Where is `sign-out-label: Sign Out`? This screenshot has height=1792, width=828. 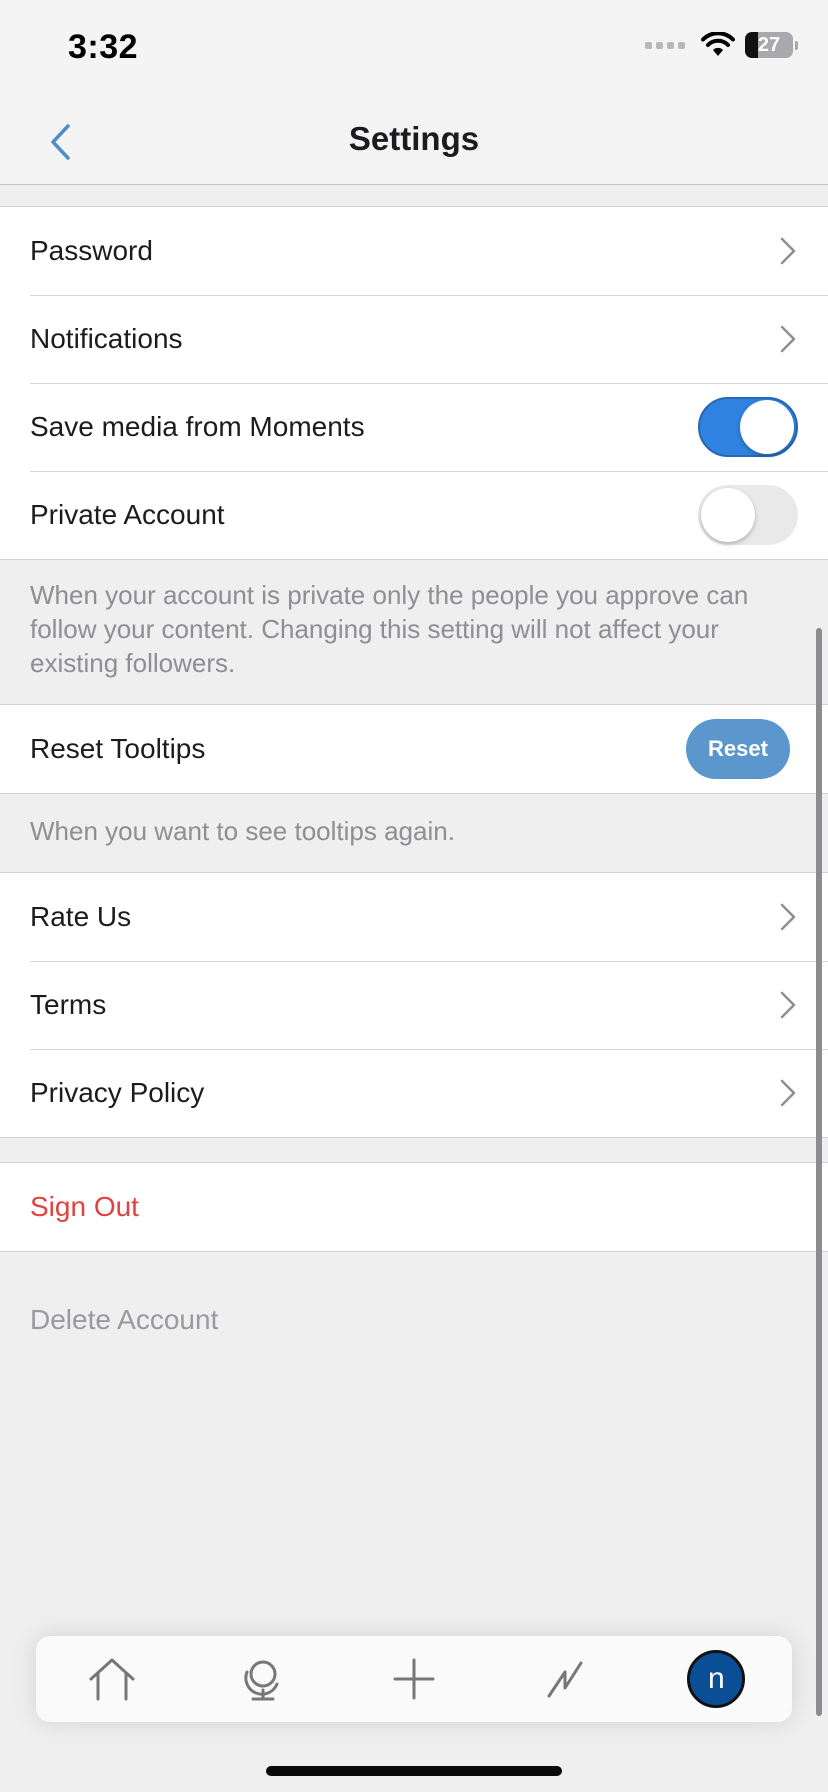
sign-out-label: Sign Out is located at coordinates (84, 1206).